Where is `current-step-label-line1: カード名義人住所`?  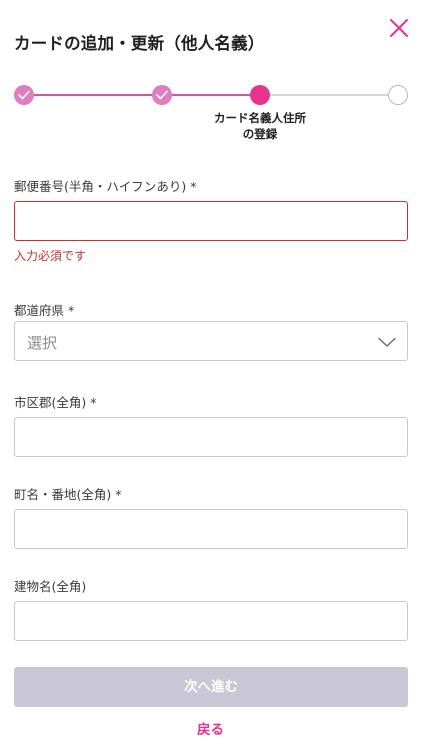 current-step-label-line1: カード名義人住所 is located at coordinates (260, 118).